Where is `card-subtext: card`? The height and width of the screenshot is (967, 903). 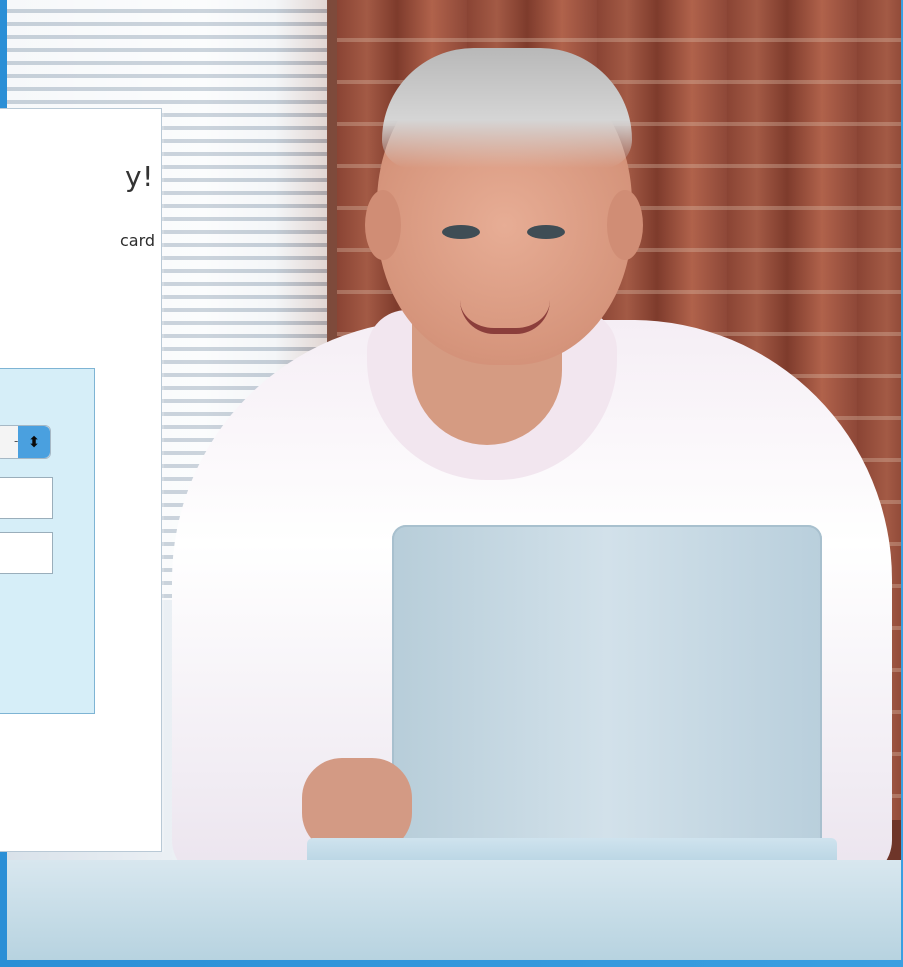
card-subtext: card is located at coordinates (138, 240).